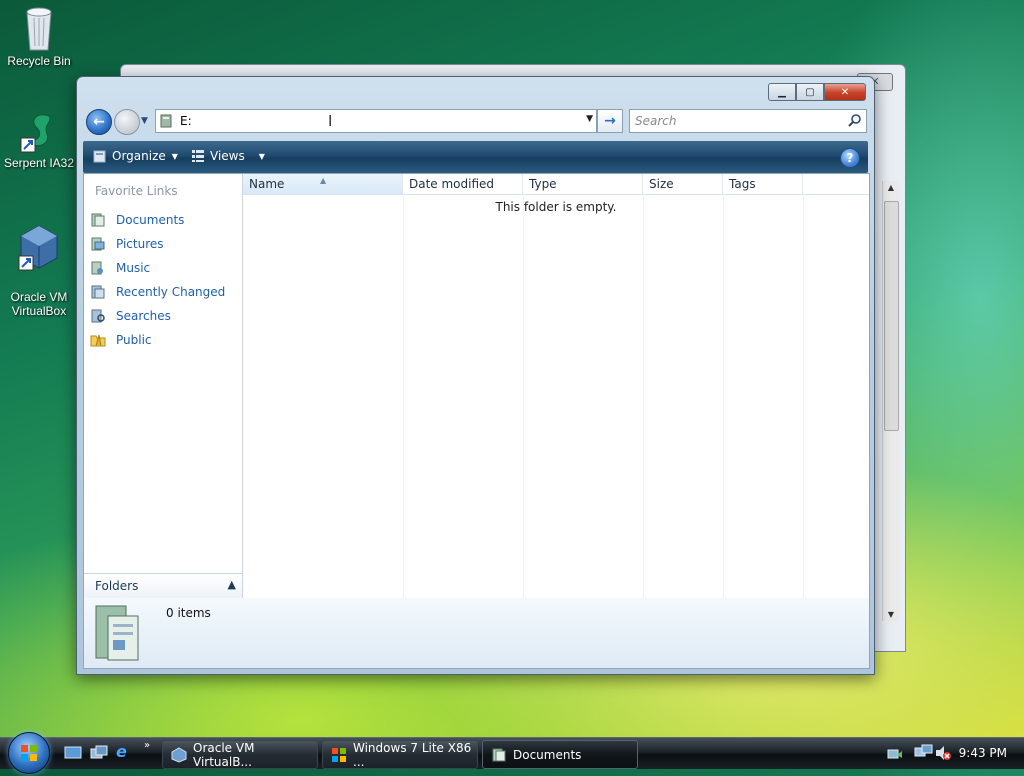 The width and height of the screenshot is (1024, 776). I want to click on text-cursor-icon: I, so click(330, 121).